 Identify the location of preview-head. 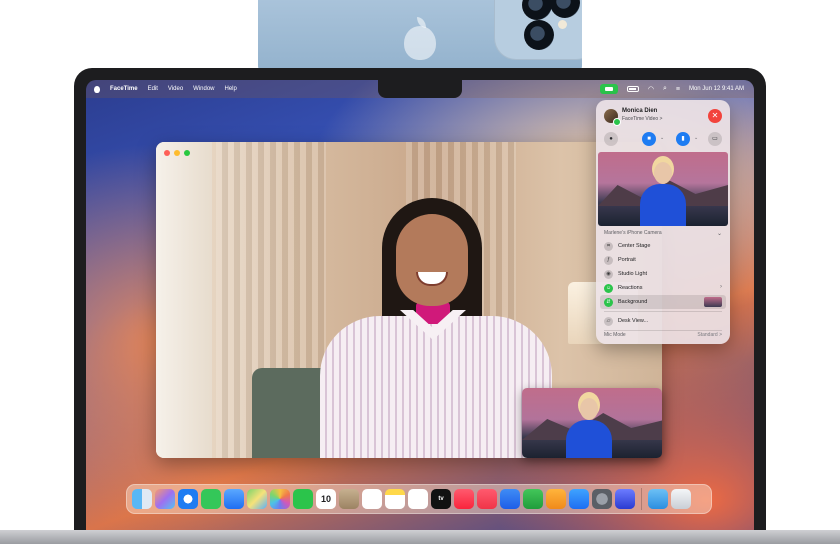
(663, 173).